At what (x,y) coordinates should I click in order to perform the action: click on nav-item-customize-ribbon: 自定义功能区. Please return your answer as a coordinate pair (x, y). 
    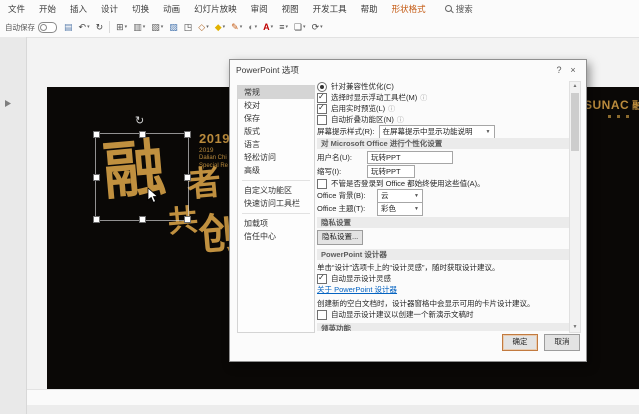
    Looking at the image, I should click on (276, 190).